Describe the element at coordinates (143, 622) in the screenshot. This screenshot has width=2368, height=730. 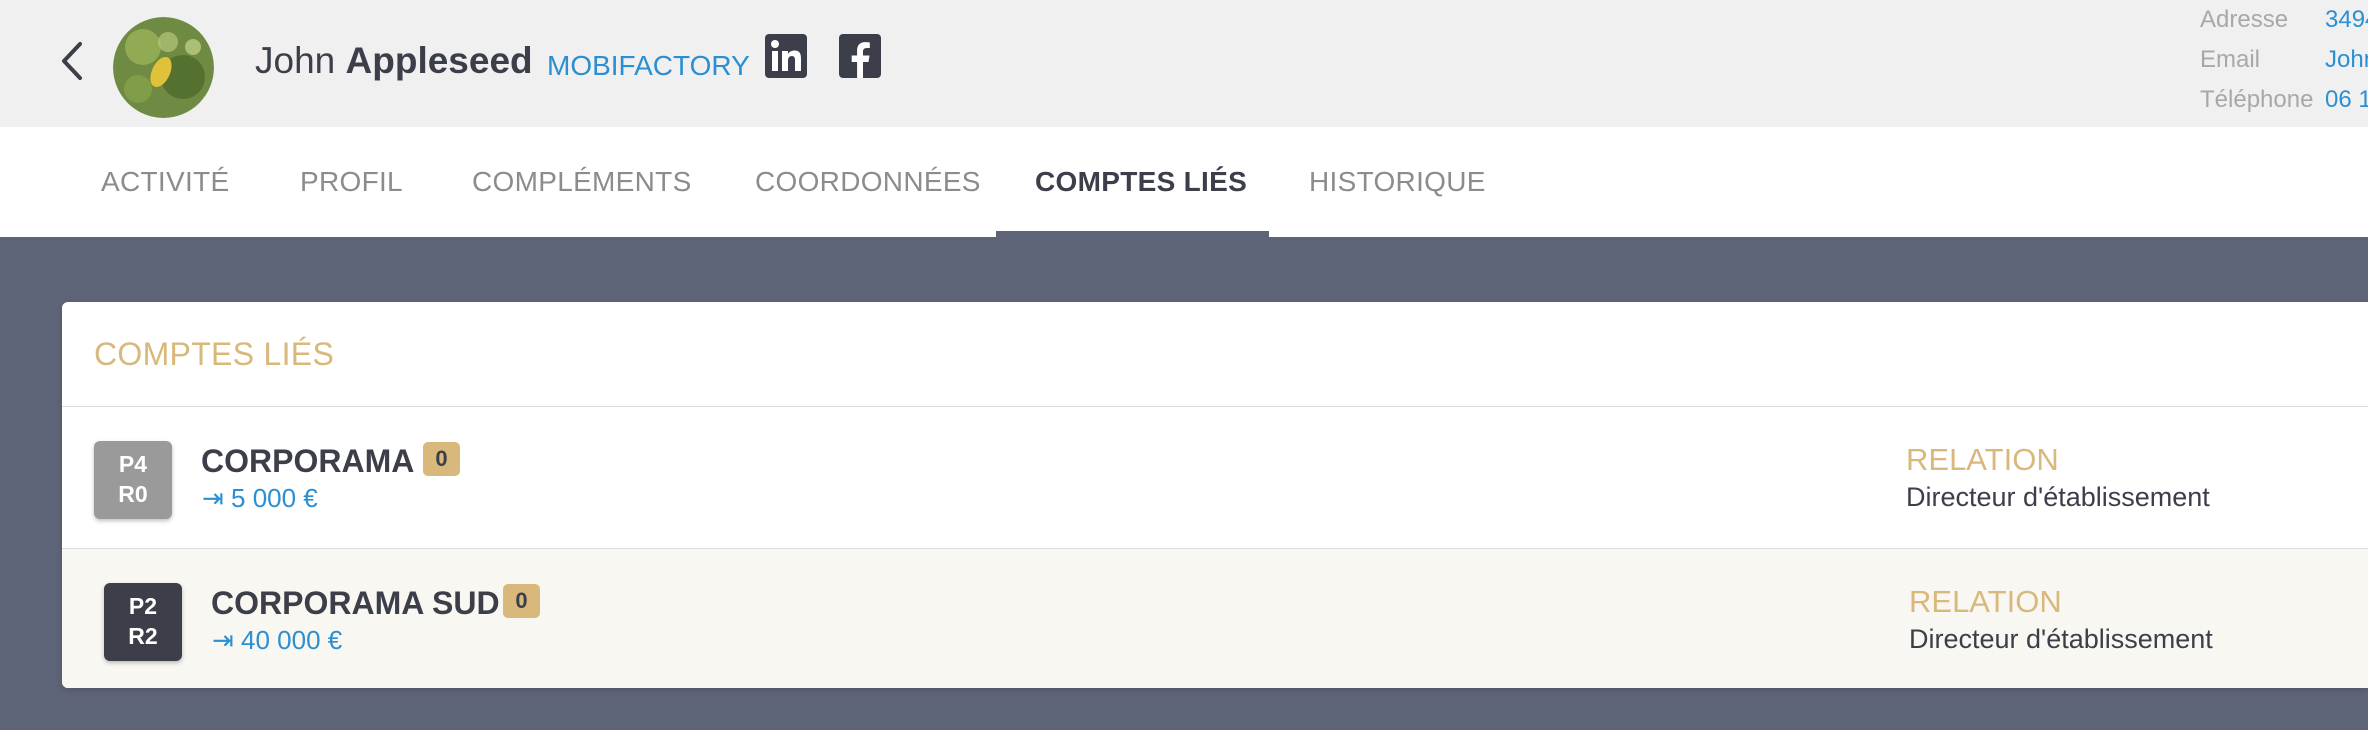
I see `account-level-badge: P2 R2` at that location.